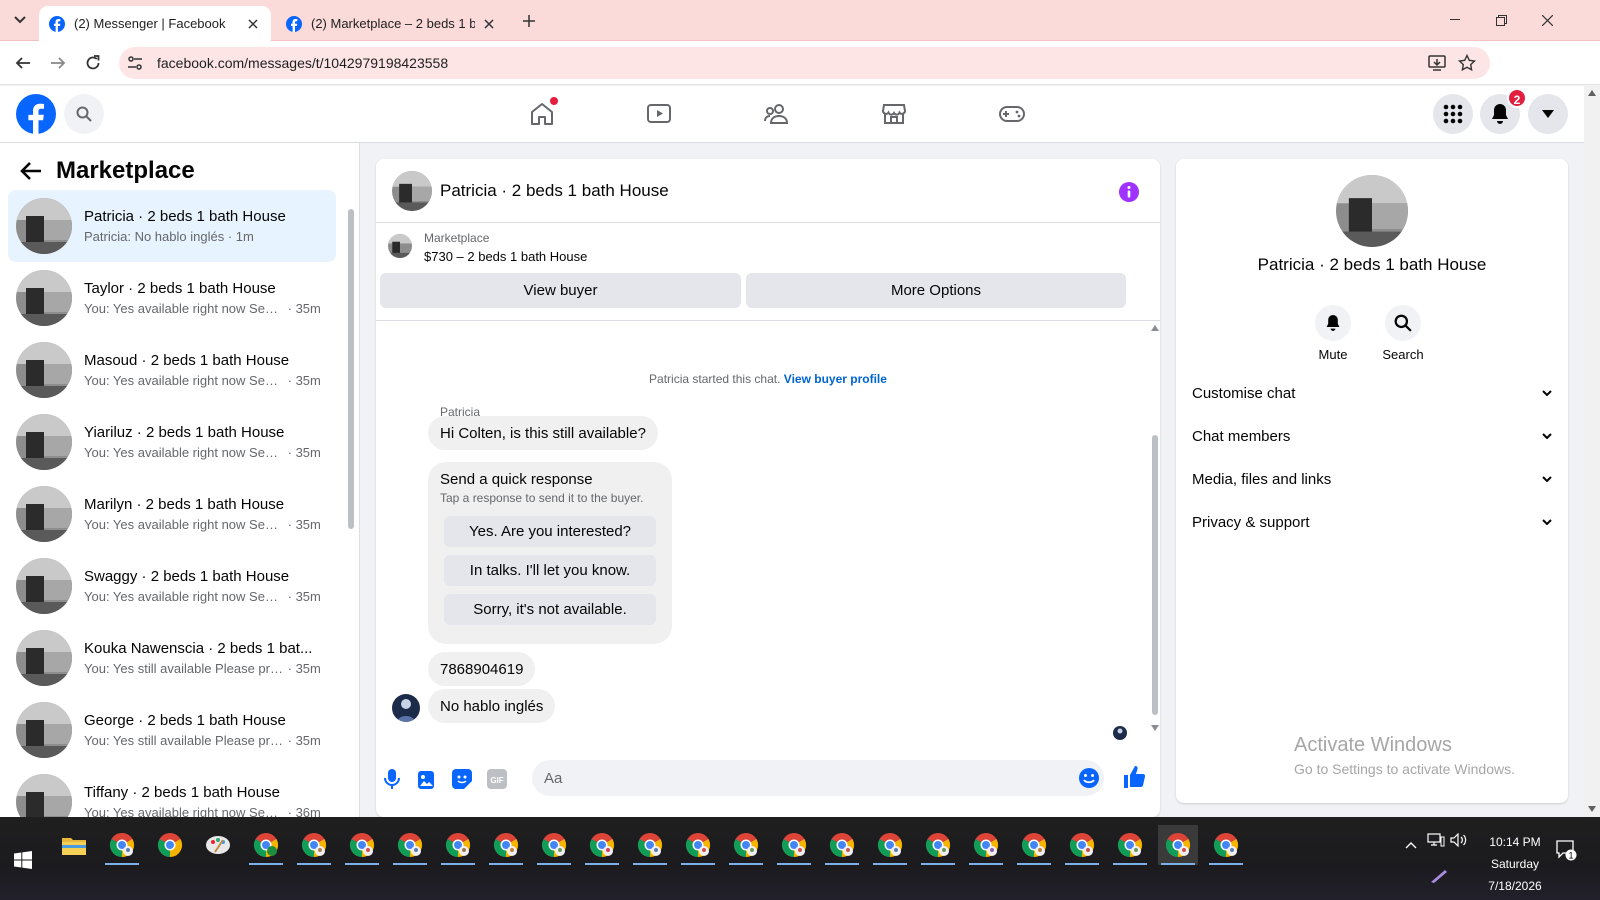 The width and height of the screenshot is (1600, 900). I want to click on view-buyer-button: View buyer, so click(560, 290).